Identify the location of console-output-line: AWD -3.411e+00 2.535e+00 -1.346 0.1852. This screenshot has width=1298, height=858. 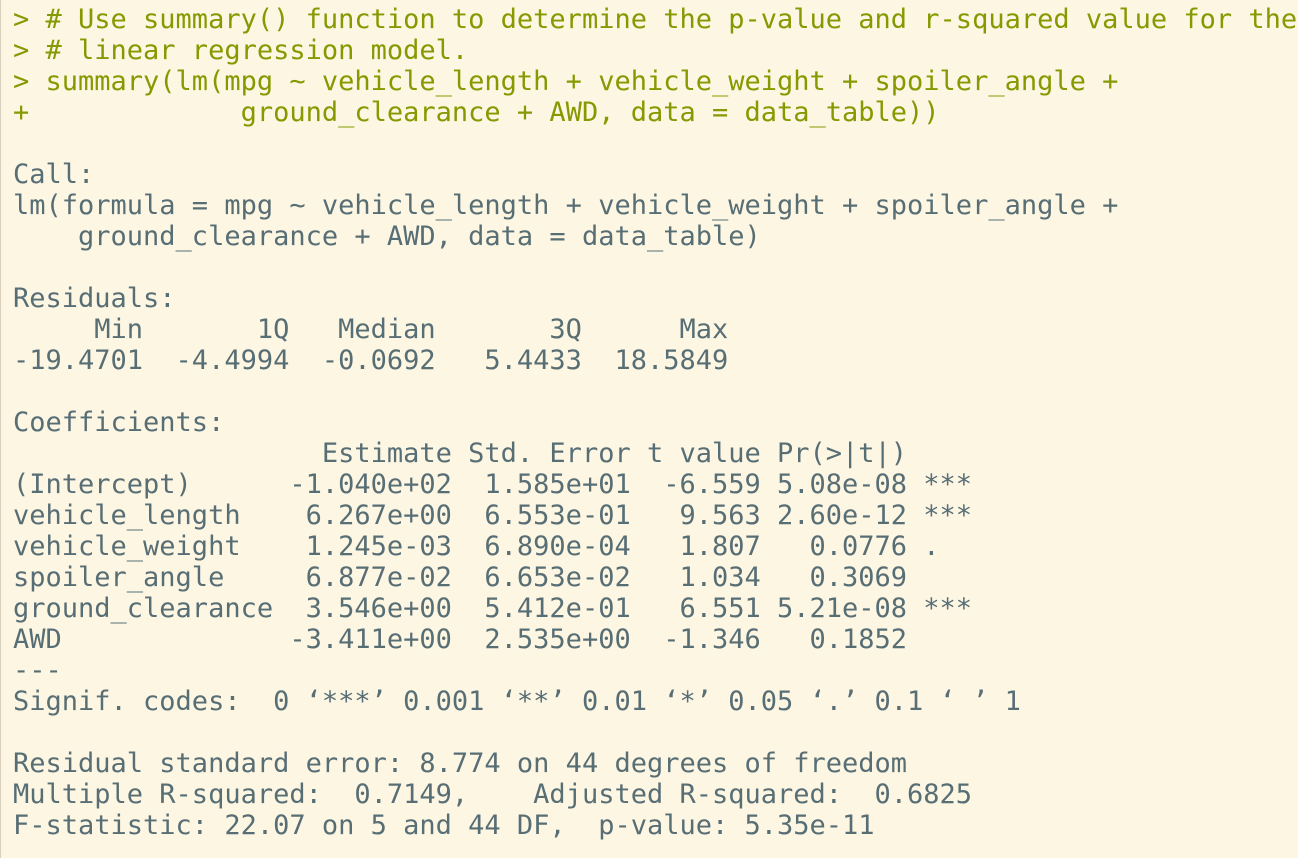
(493, 639).